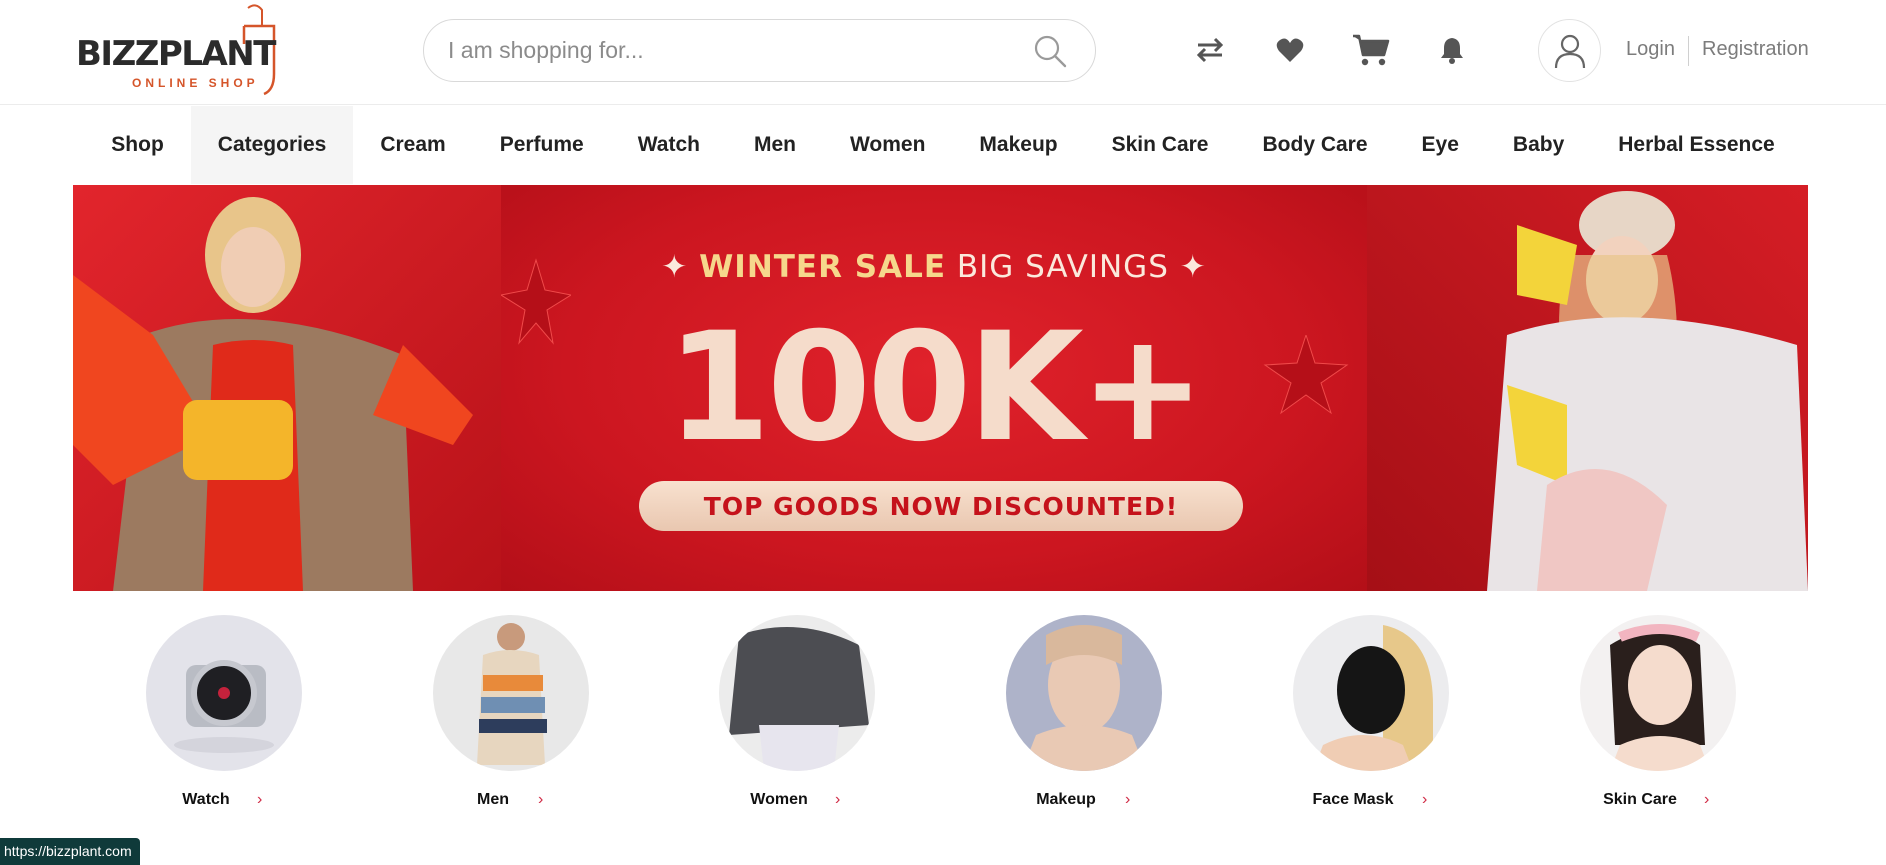 The image size is (1886, 865). I want to click on category-card-face-mask: Face Mask ›, so click(1358, 715).